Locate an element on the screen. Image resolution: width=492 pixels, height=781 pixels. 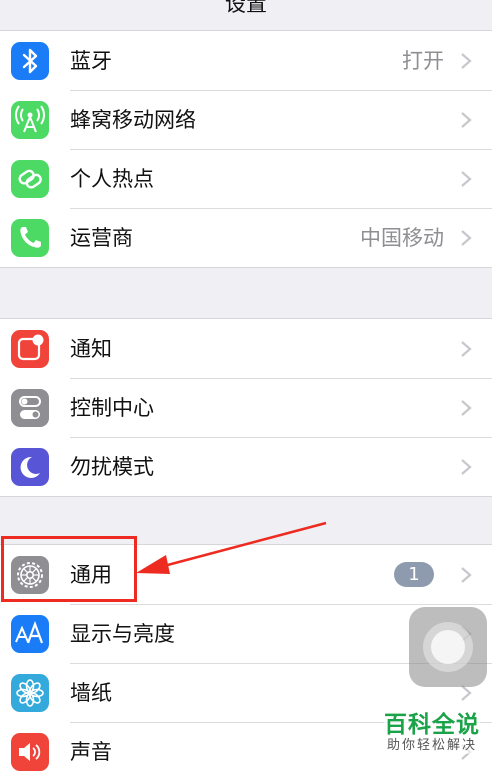
settings-row-value: 打开 is located at coordinates (423, 61).